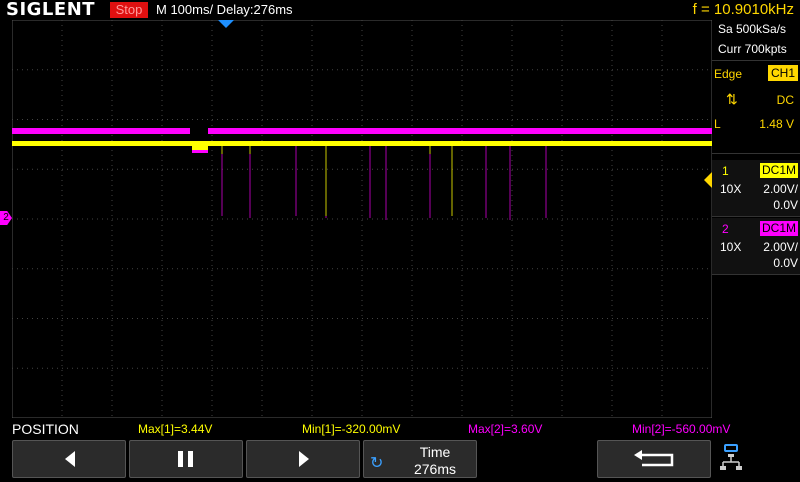 This screenshot has height=482, width=800. What do you see at coordinates (681, 429) in the screenshot?
I see `measurement-min2: Min[2]=-560.00mV` at bounding box center [681, 429].